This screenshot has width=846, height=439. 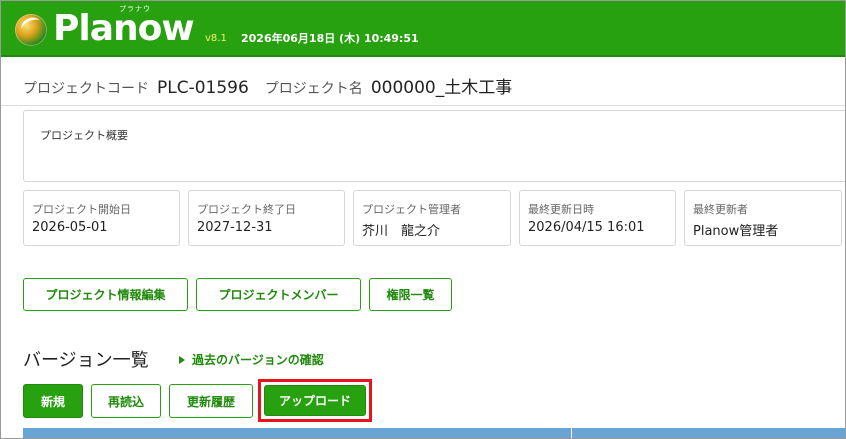 I want to click on manager-card: プロジェクト管理者 芥川 龍之介, so click(x=432, y=218).